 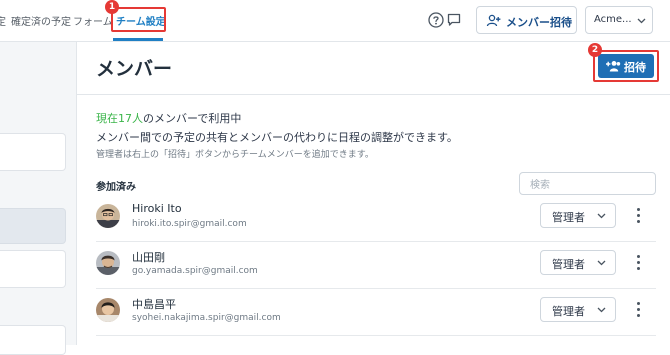 I want to click on speech-bubble-icon, so click(x=454, y=20).